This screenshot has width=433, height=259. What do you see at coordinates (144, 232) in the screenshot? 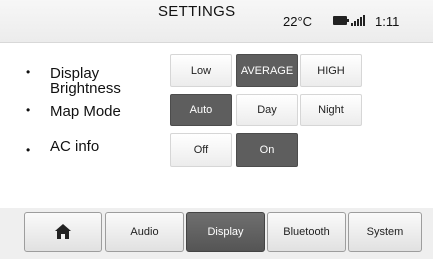
I see `tab-audio: Audio` at bounding box center [144, 232].